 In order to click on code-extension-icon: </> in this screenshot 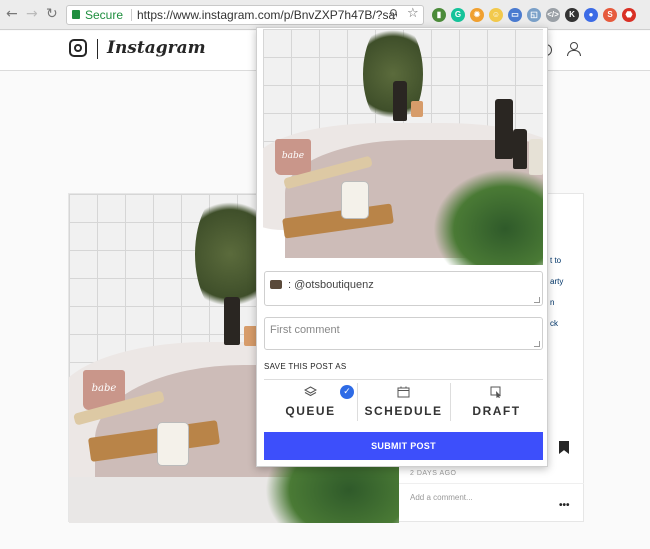, I will do `click(553, 15)`.